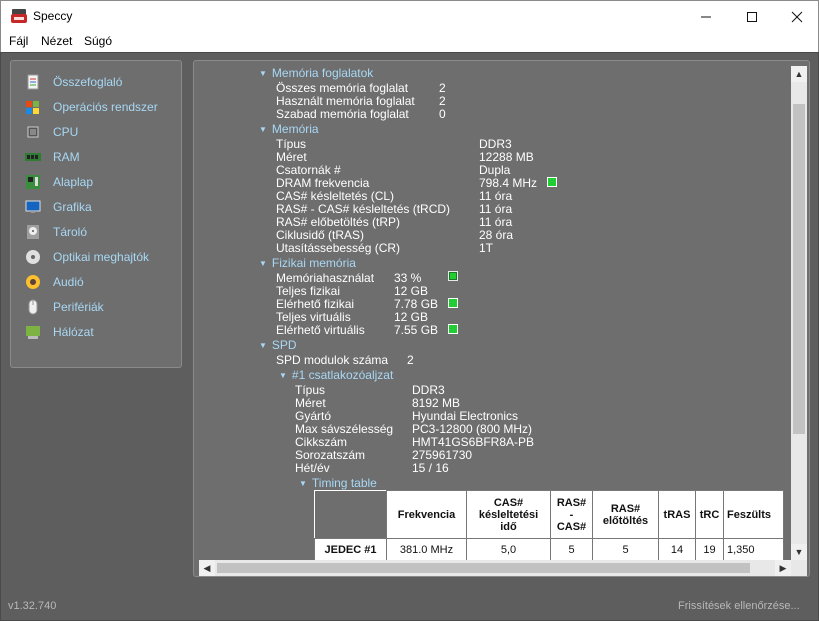 The width and height of the screenshot is (819, 621). I want to click on field-value: Hyundai Electronics, so click(465, 416).